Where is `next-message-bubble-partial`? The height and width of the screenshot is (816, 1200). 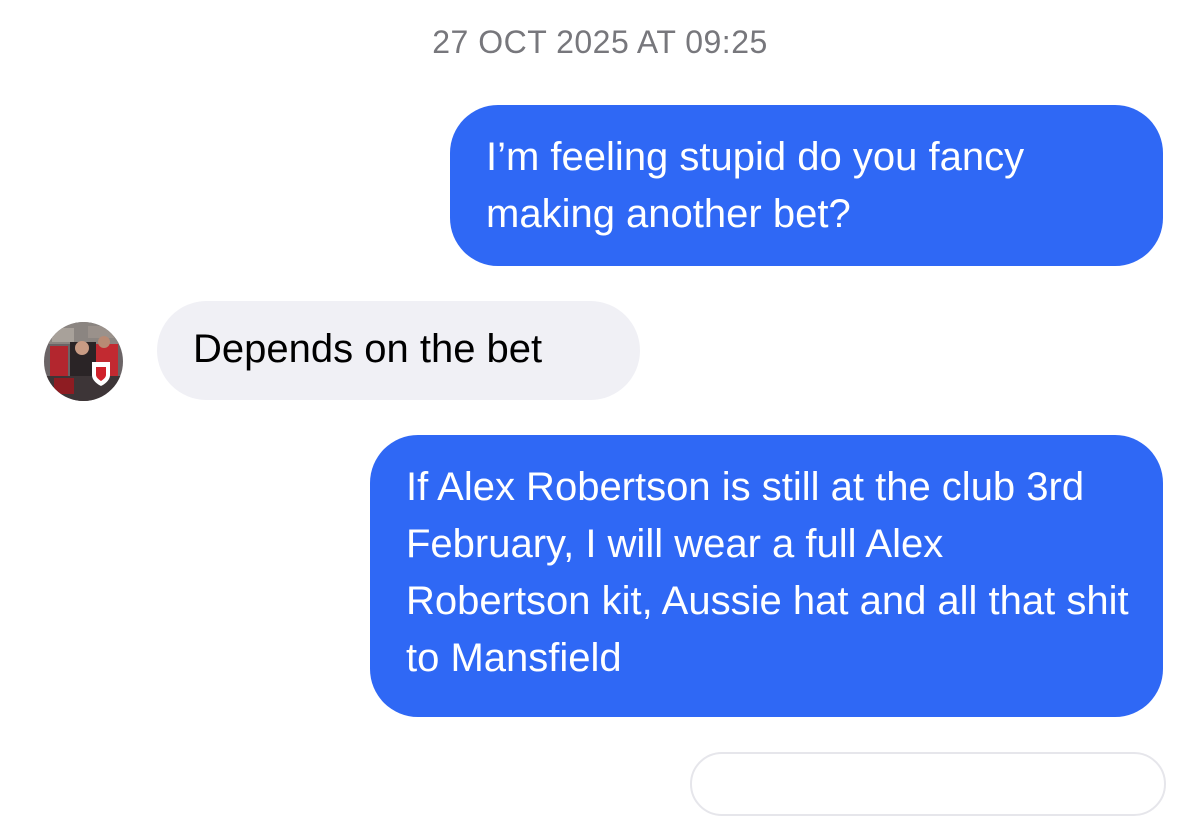 next-message-bubble-partial is located at coordinates (928, 784).